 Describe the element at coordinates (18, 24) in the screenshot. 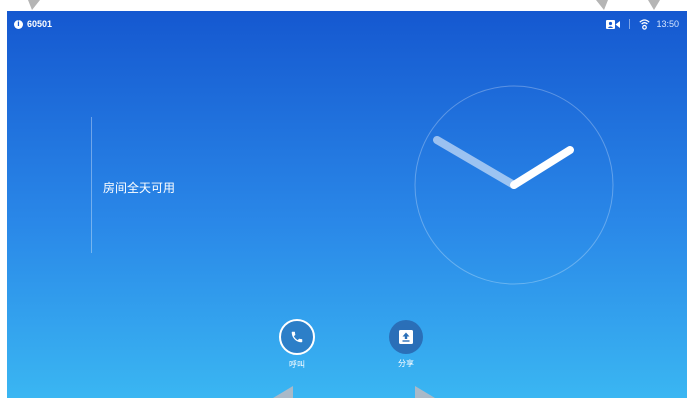

I see `info-icon: i` at that location.